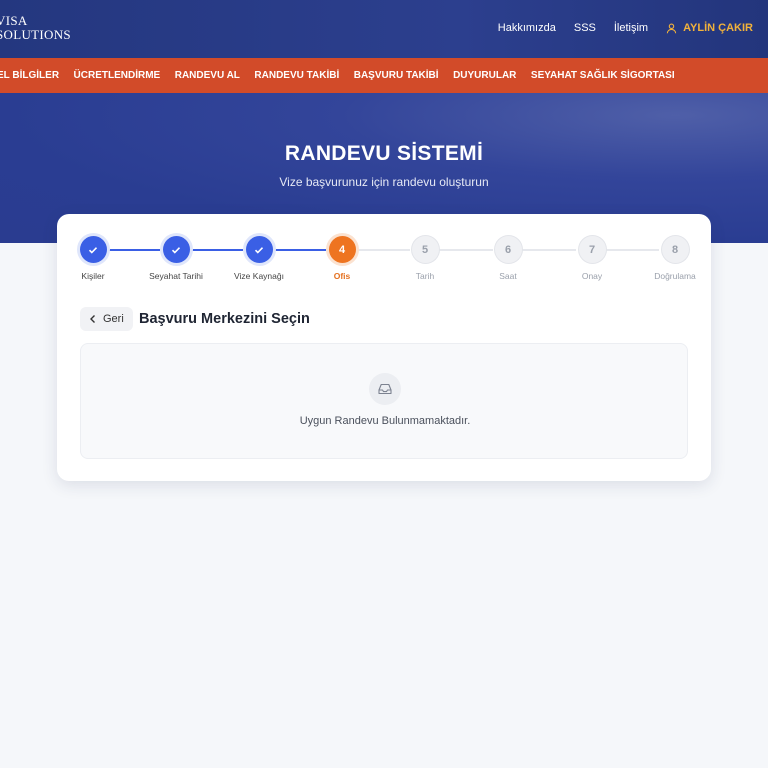 This screenshot has height=768, width=768. Describe the element at coordinates (117, 75) in the screenshot. I see `nav-item-pricing: ÜCRETLENDİRME` at that location.